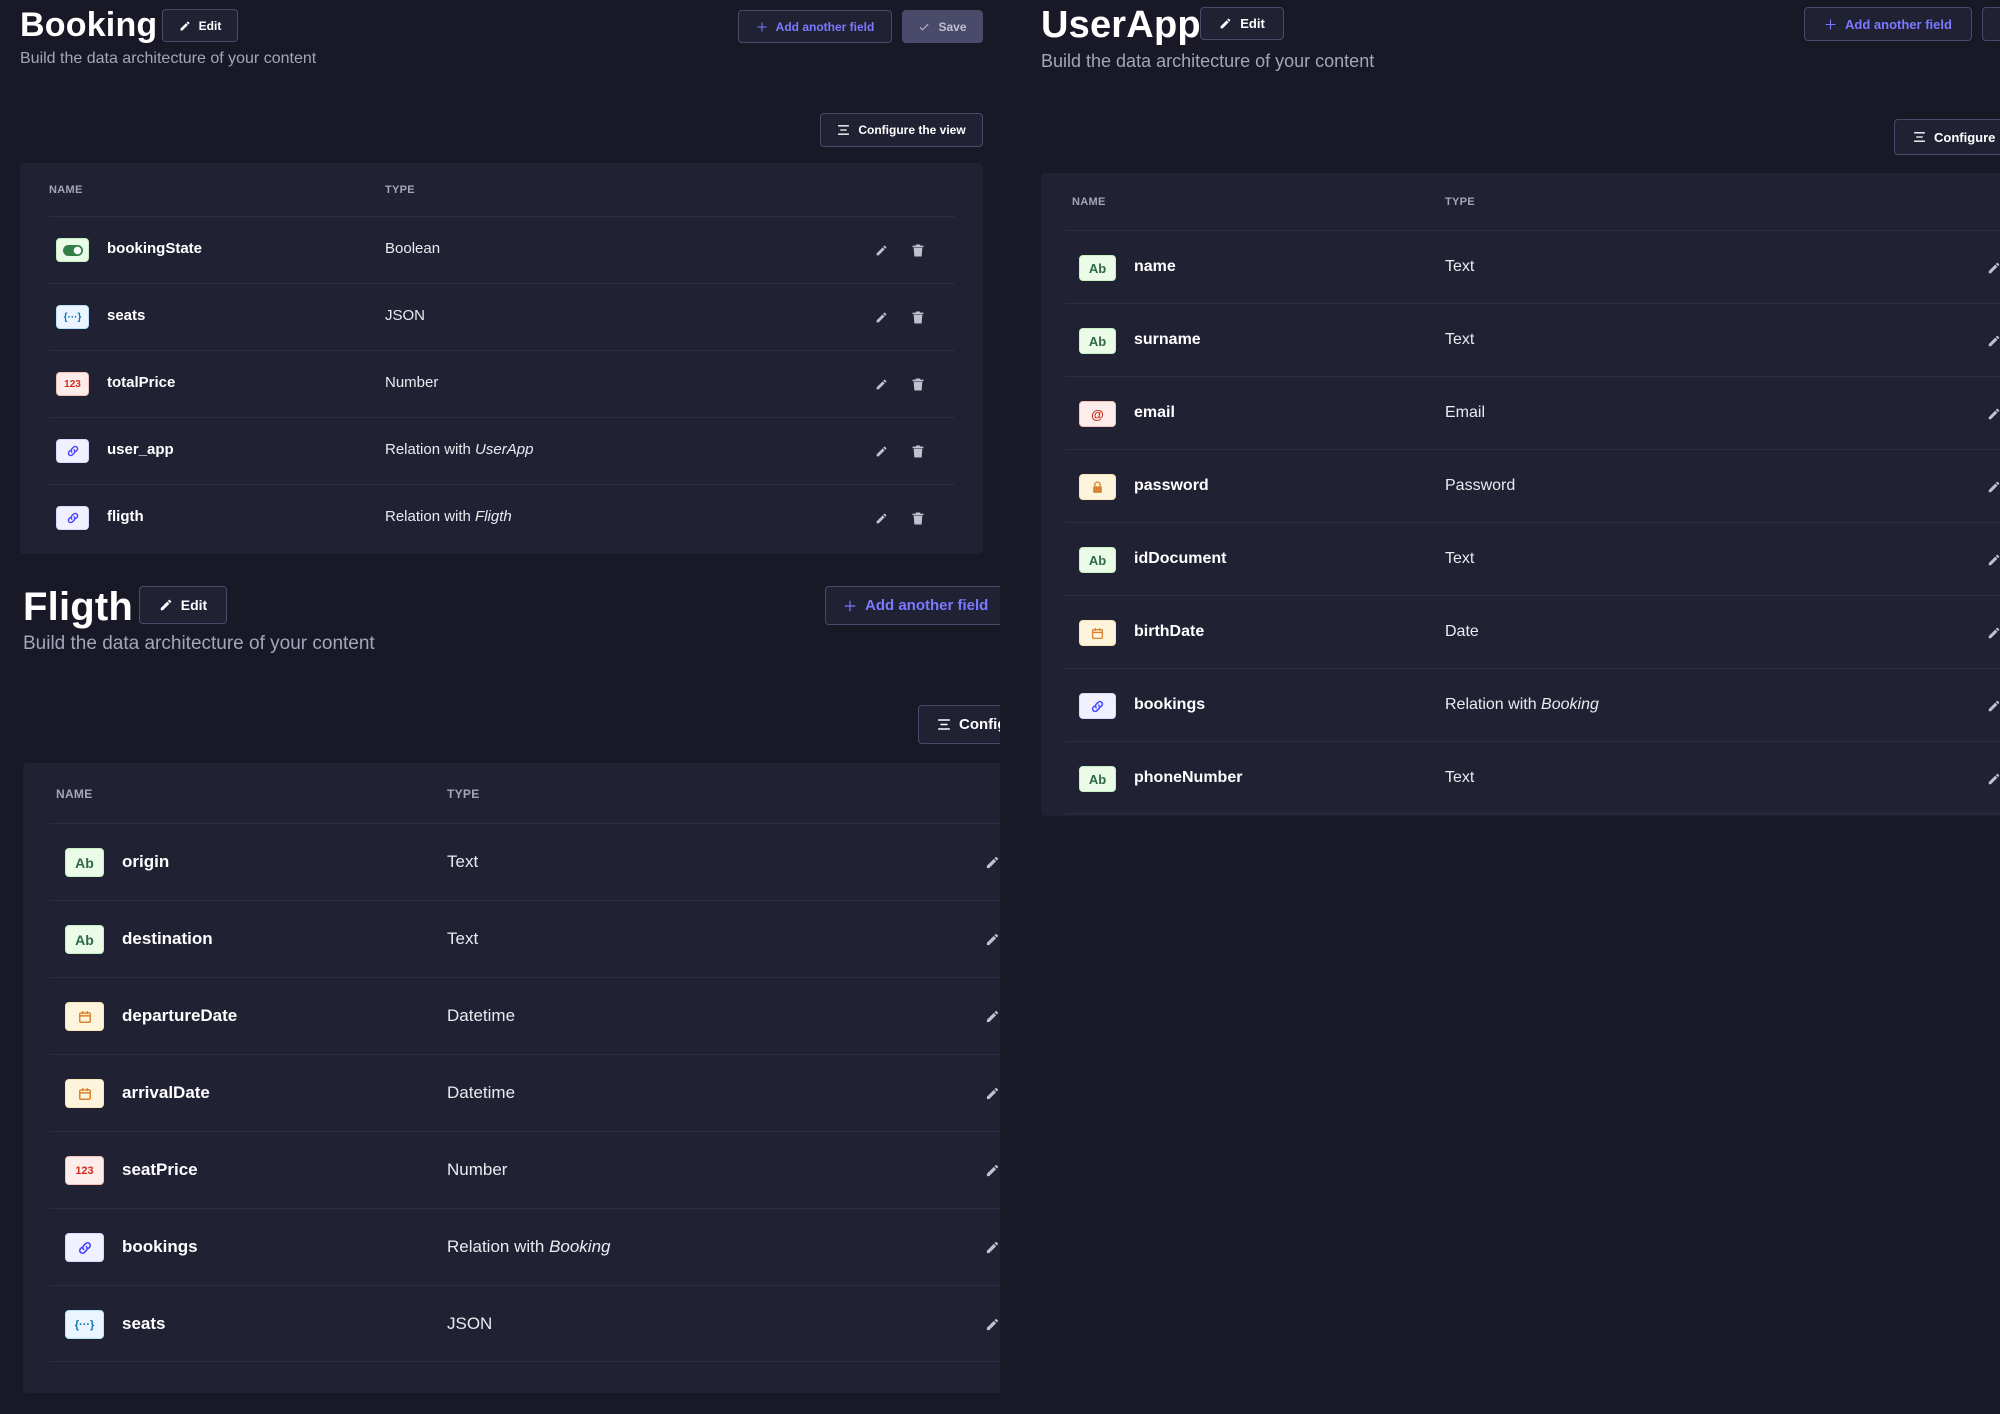 The image size is (2000, 1414). Describe the element at coordinates (815, 26) in the screenshot. I see `booking-add-field-button: Add another field` at that location.